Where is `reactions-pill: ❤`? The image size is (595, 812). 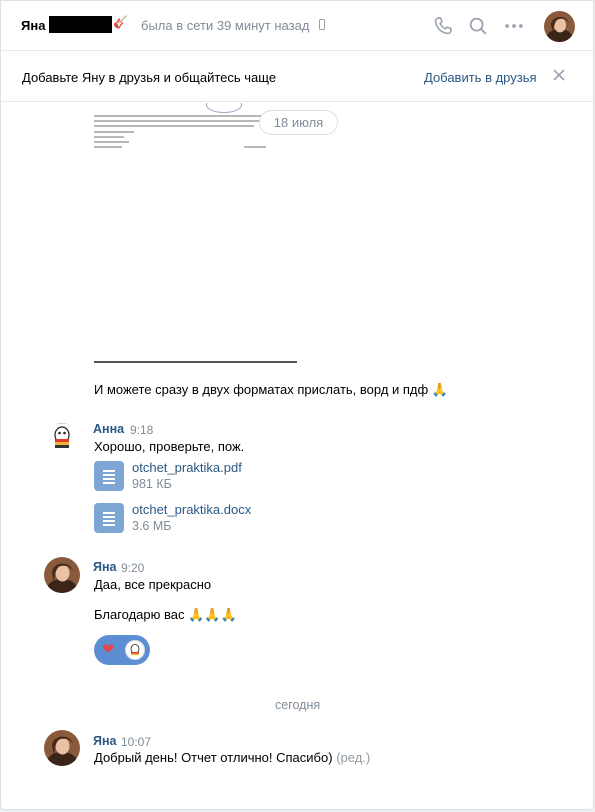 reactions-pill: ❤ is located at coordinates (122, 650).